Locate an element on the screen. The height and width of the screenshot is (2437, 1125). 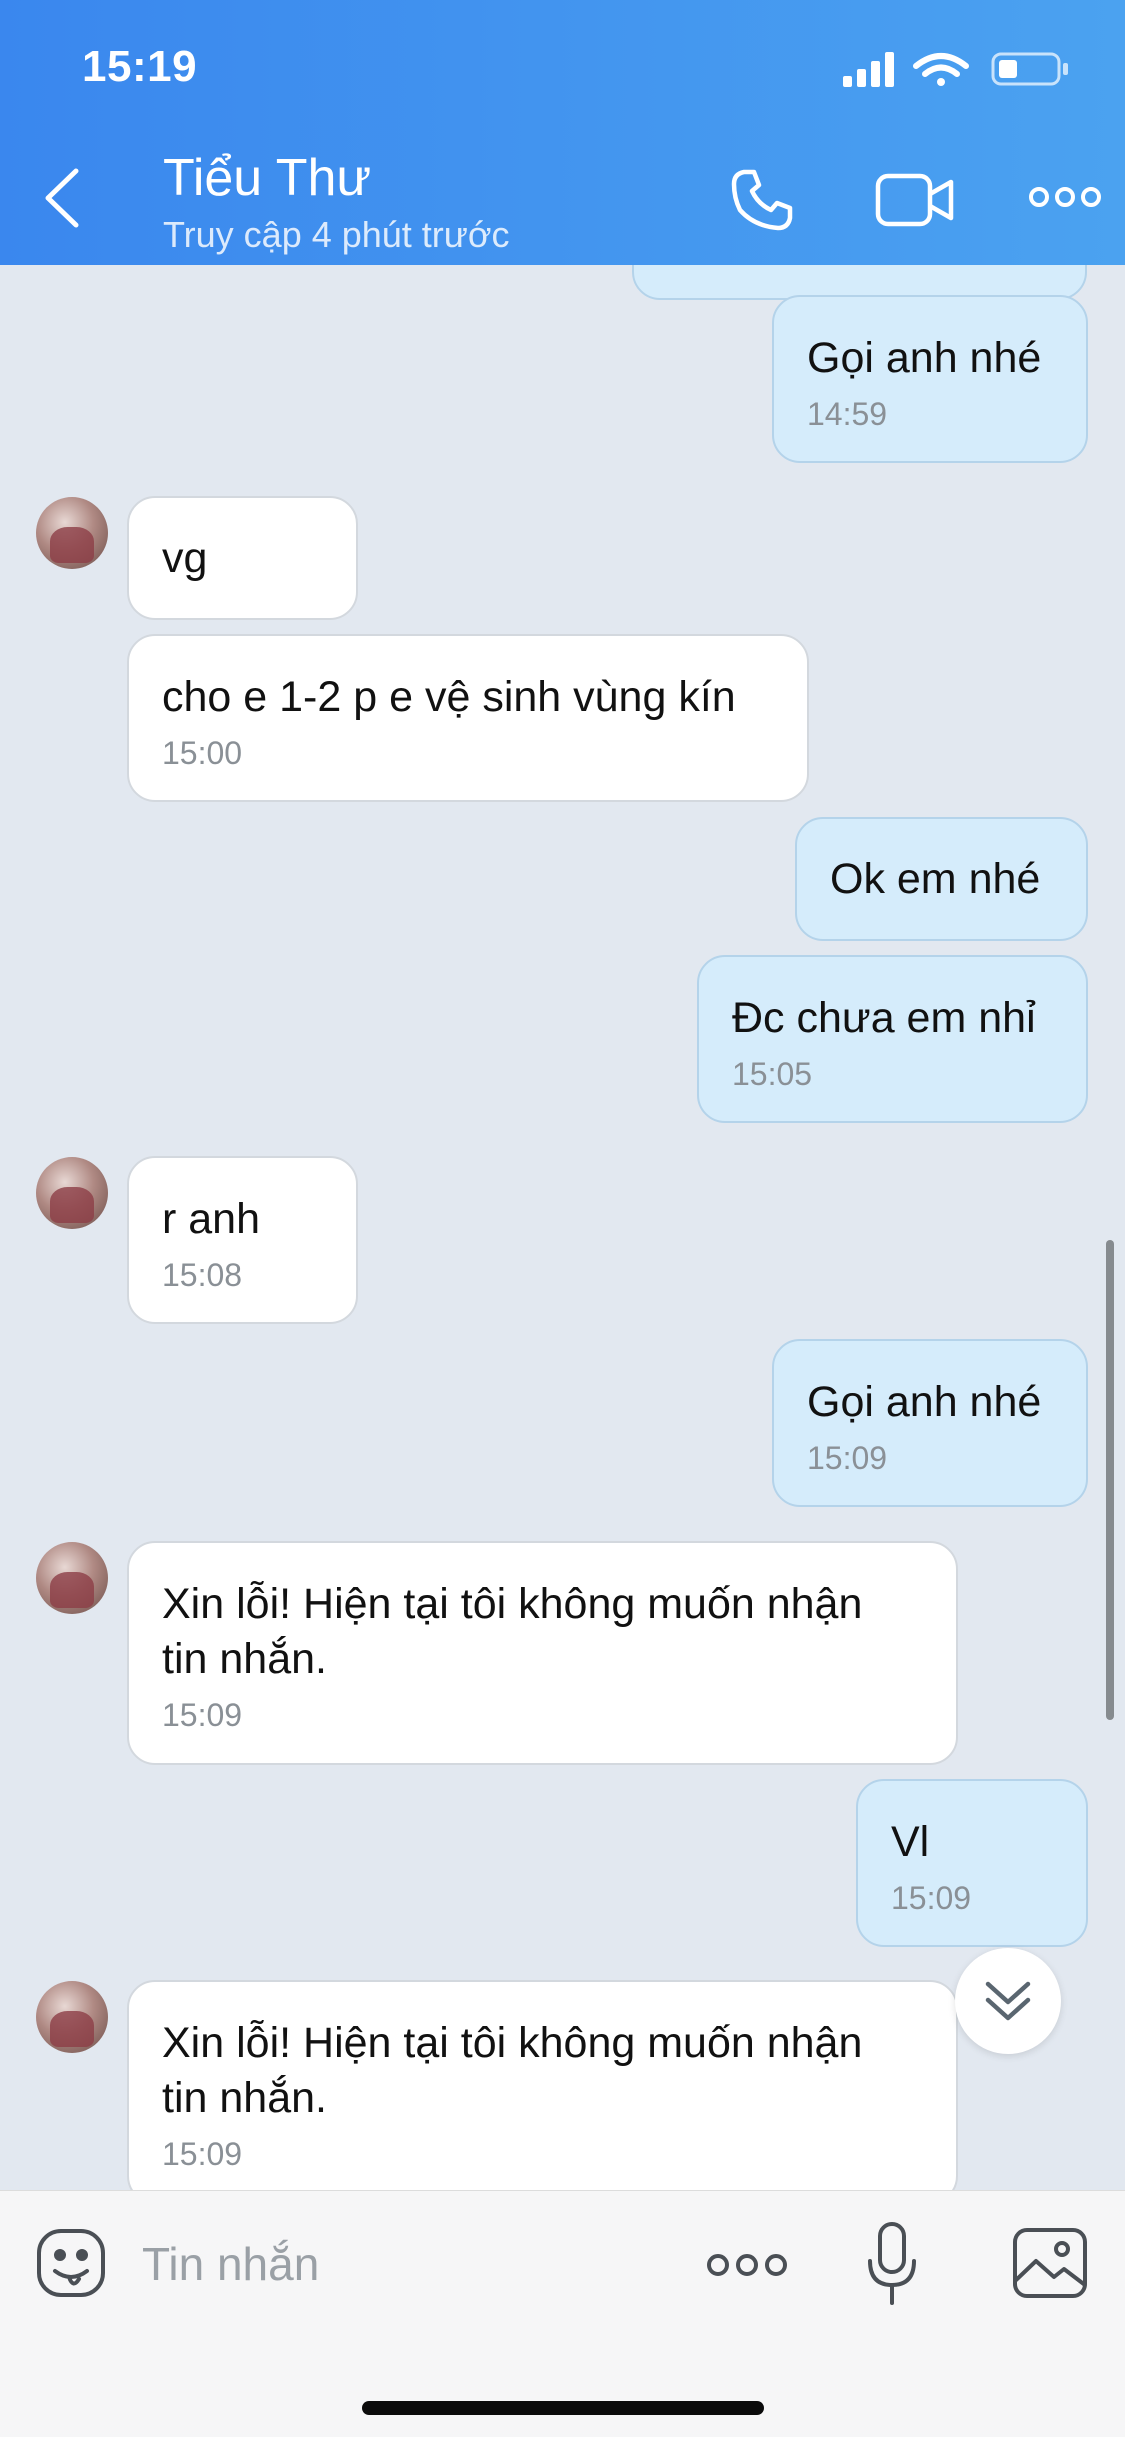
message-bubble: cho e 1-2 p e vệ sinh vùng kín 15:00 is located at coordinates (468, 718).